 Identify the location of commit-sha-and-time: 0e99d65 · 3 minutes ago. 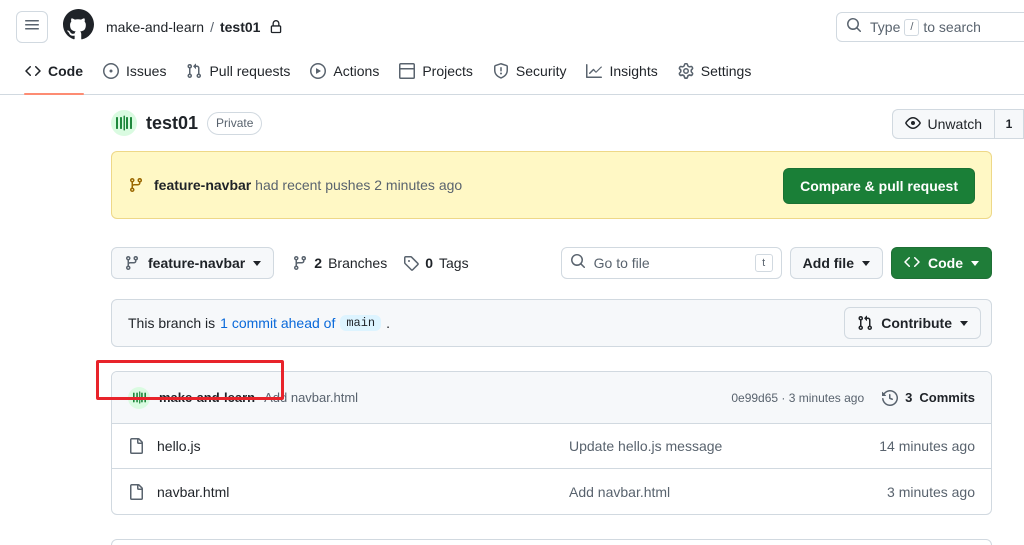
(797, 398).